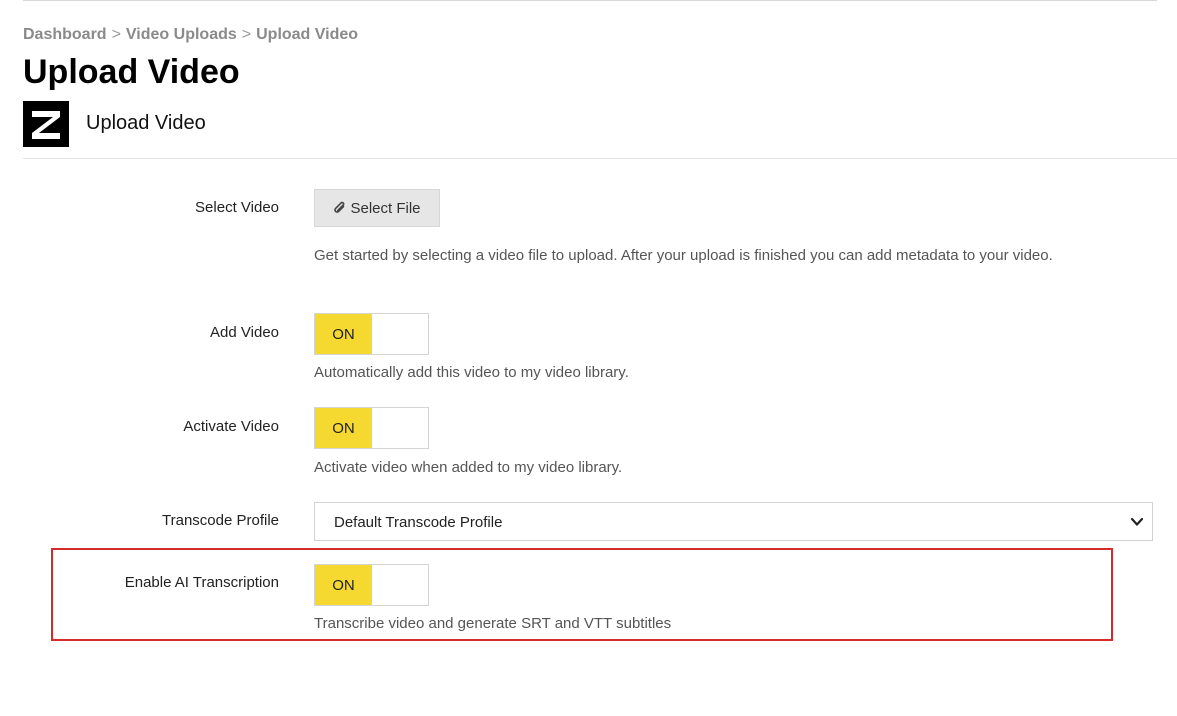 The image size is (1177, 716). What do you see at coordinates (201, 582) in the screenshot?
I see `ai-transcription-label: Enable AI Transcription` at bounding box center [201, 582].